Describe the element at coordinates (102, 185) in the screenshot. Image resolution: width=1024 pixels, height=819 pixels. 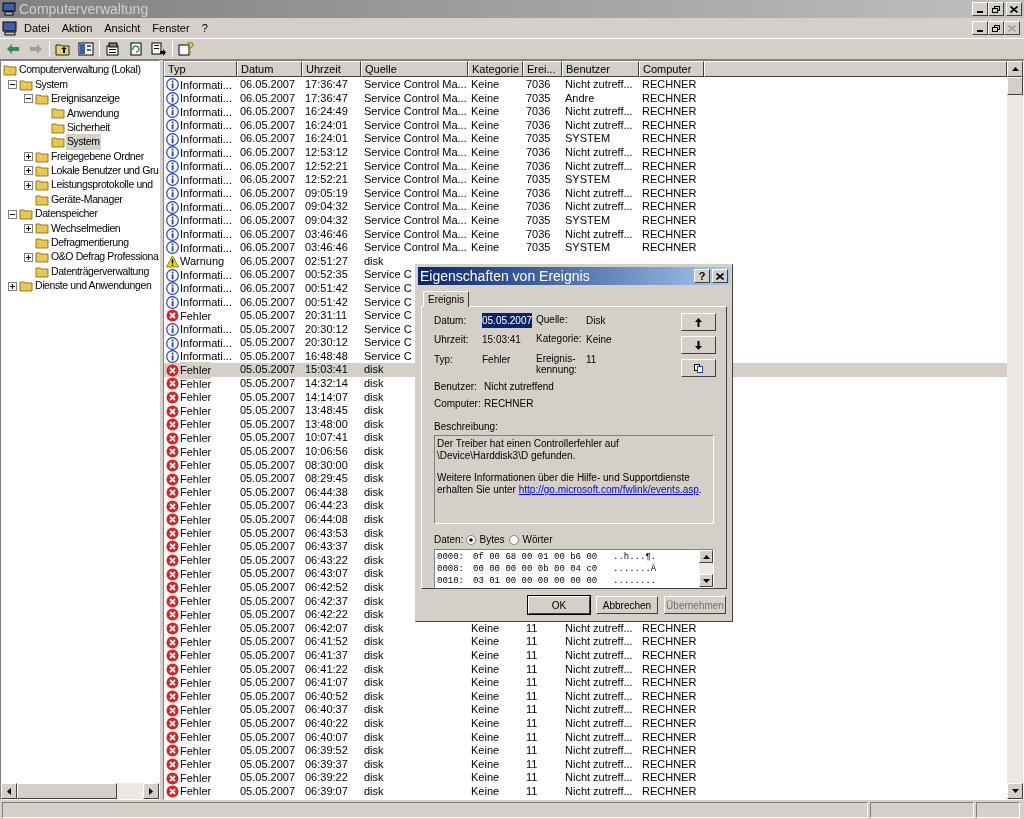
I see `tree-item: Leistungsprotokolle und` at that location.